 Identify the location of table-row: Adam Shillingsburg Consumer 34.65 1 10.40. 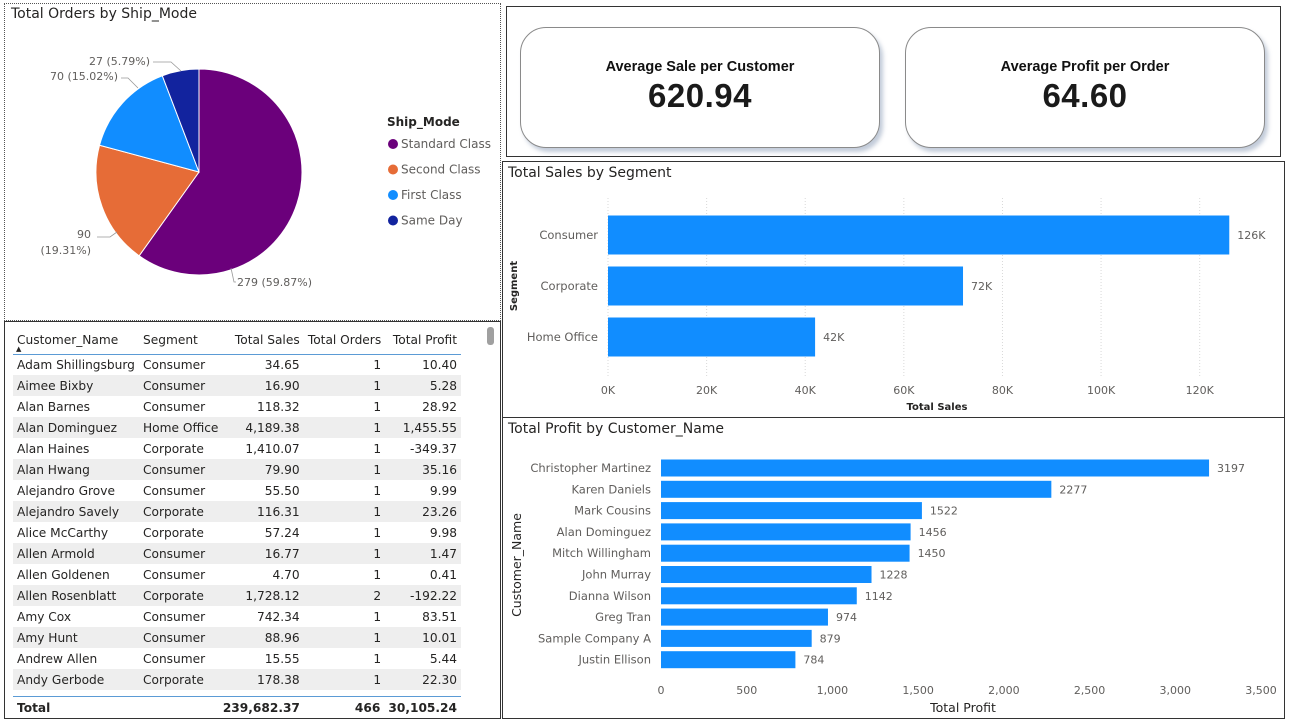
(237, 364).